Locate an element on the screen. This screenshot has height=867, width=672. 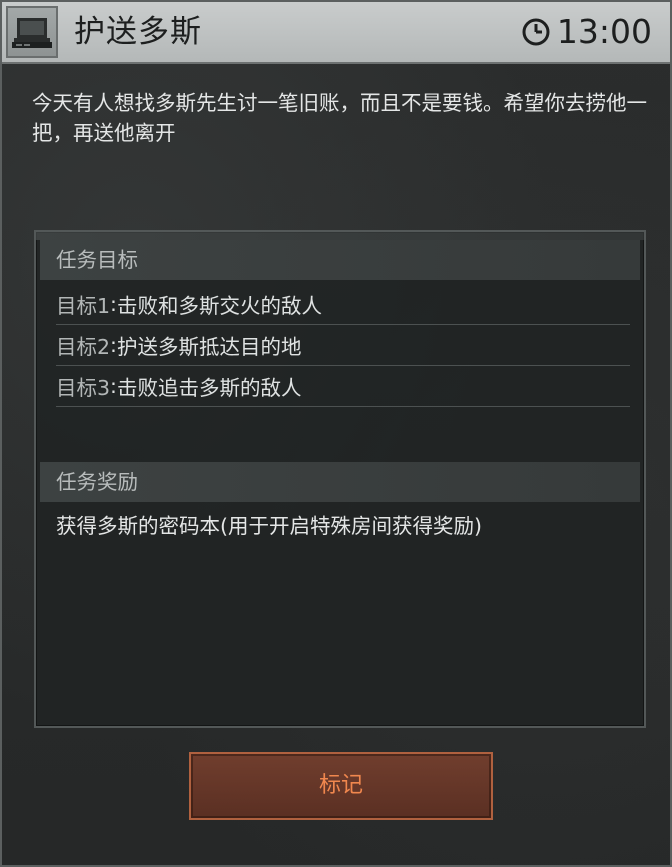
reward-description: 获得多斯的密码本(用于开启特殊房间获得奖励) is located at coordinates (269, 526).